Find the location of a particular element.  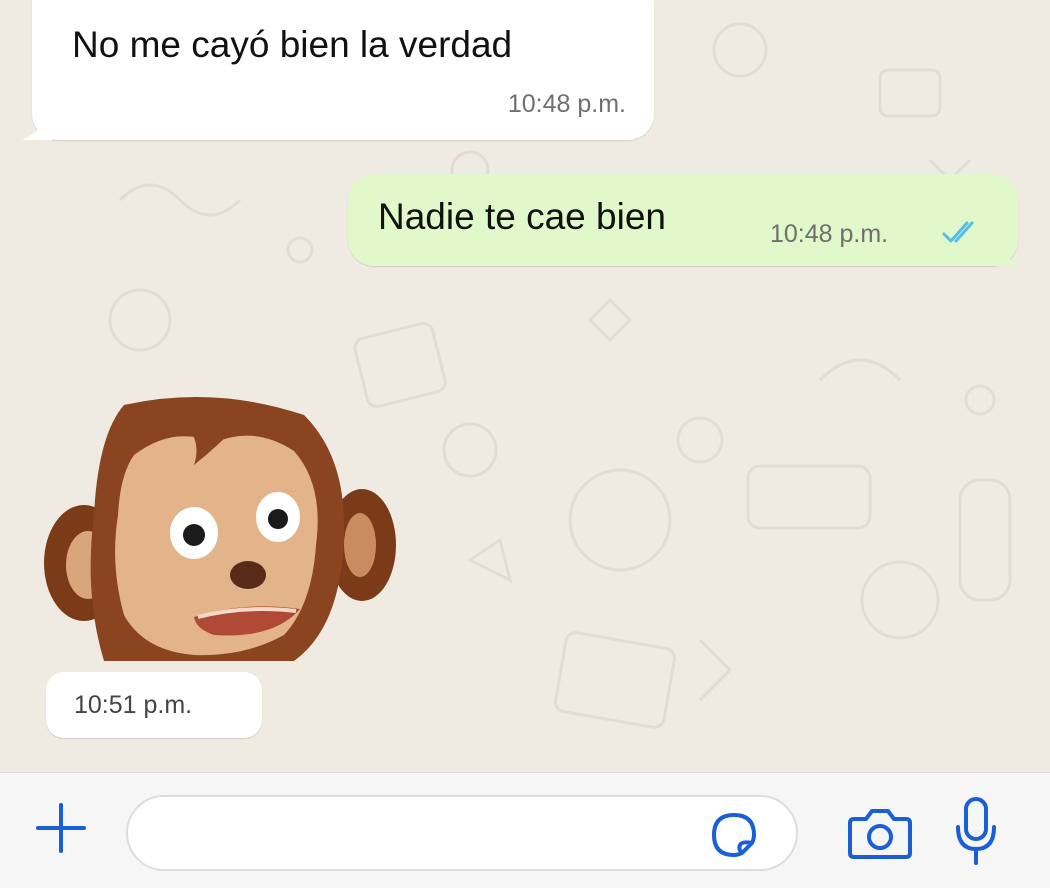

message-text: Nadie te cae bien is located at coordinates (522, 216).